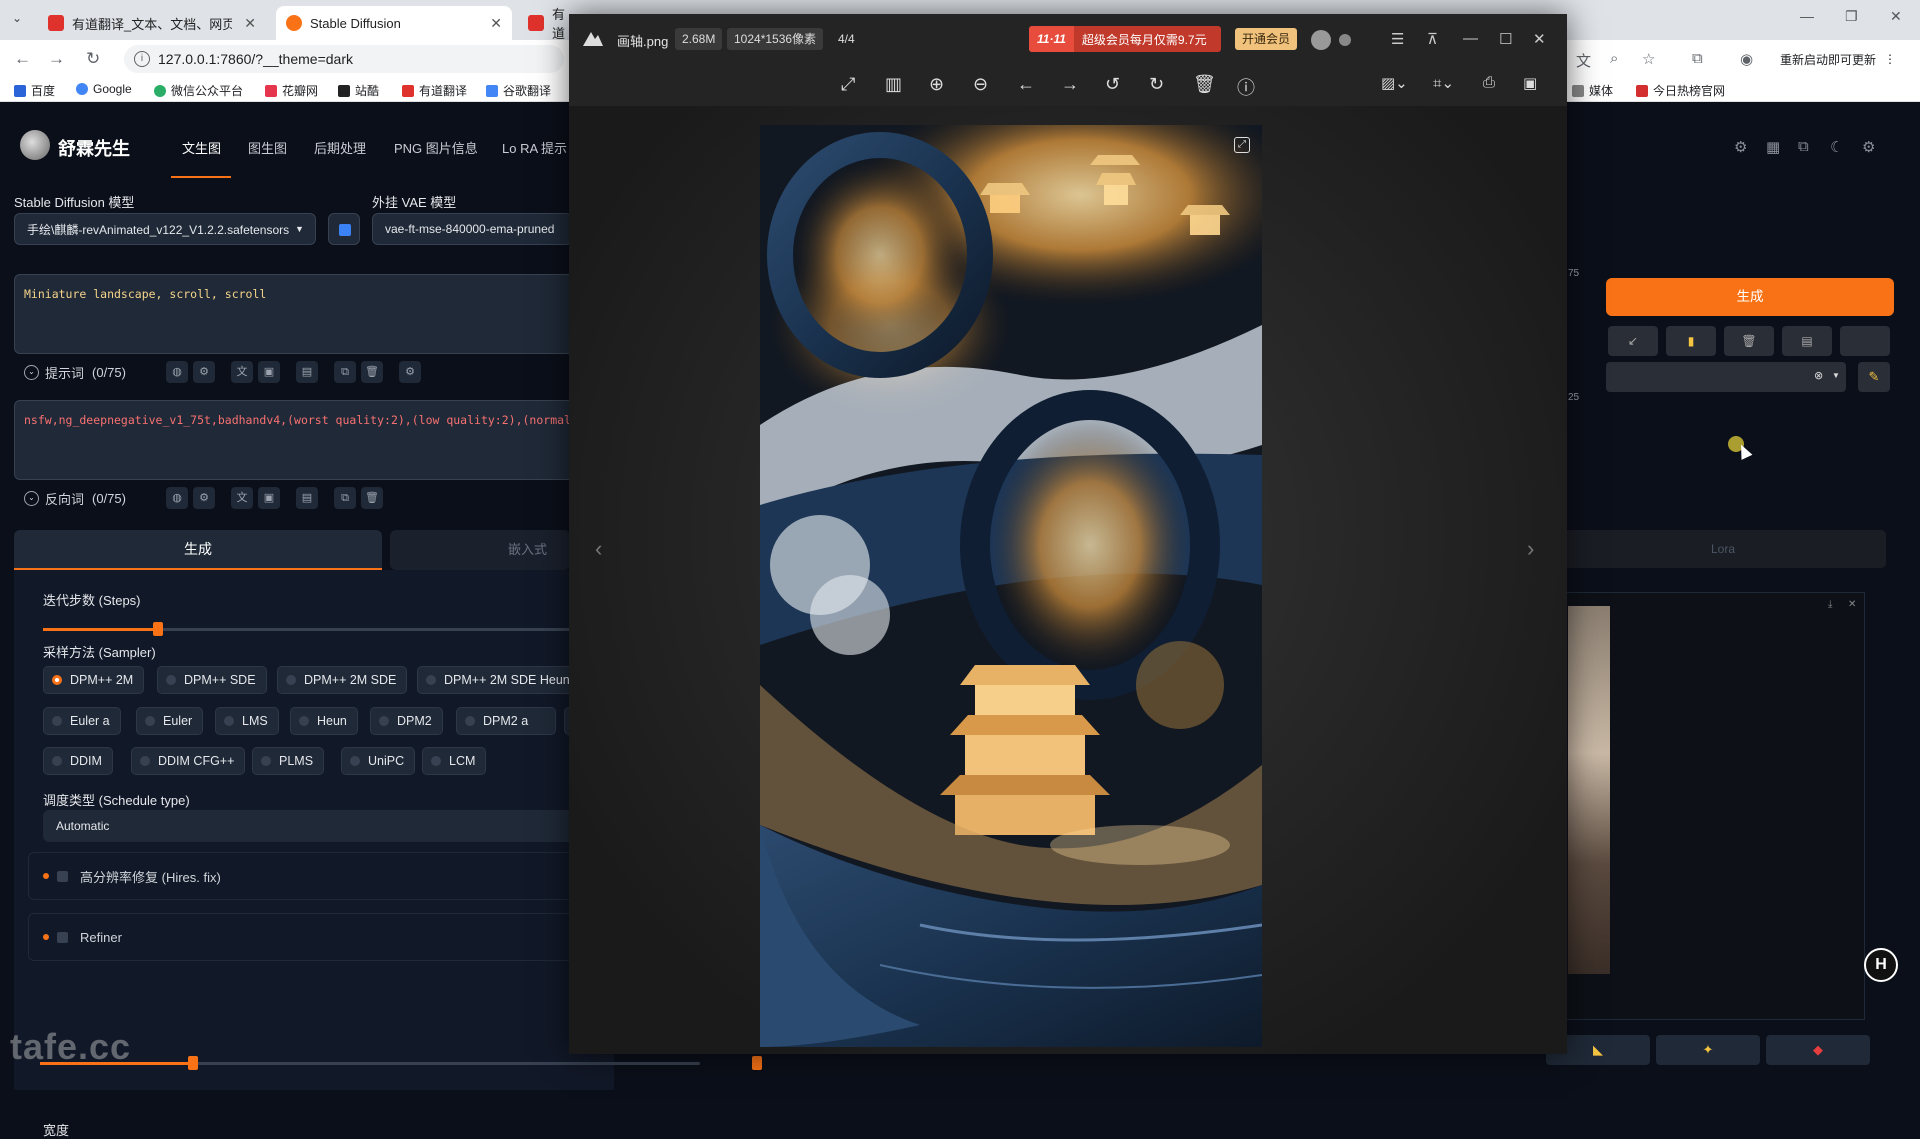 This screenshot has width=1920, height=1139. I want to click on zoom-in-icon: ⊕, so click(936, 84).